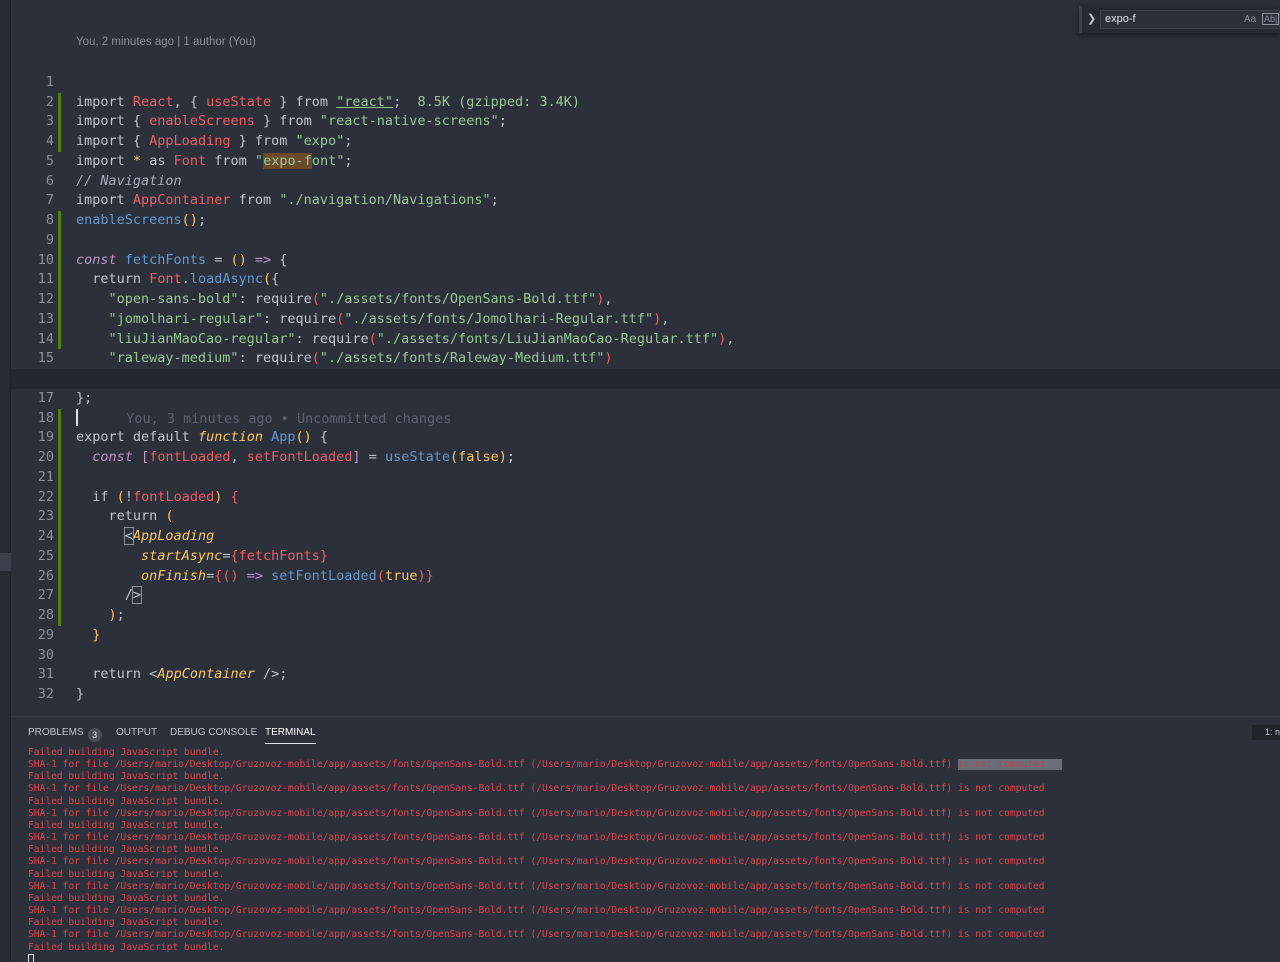 The width and height of the screenshot is (1280, 962). Describe the element at coordinates (1190, 19) in the screenshot. I see `find-input: expo-f Aa Ab|` at that location.